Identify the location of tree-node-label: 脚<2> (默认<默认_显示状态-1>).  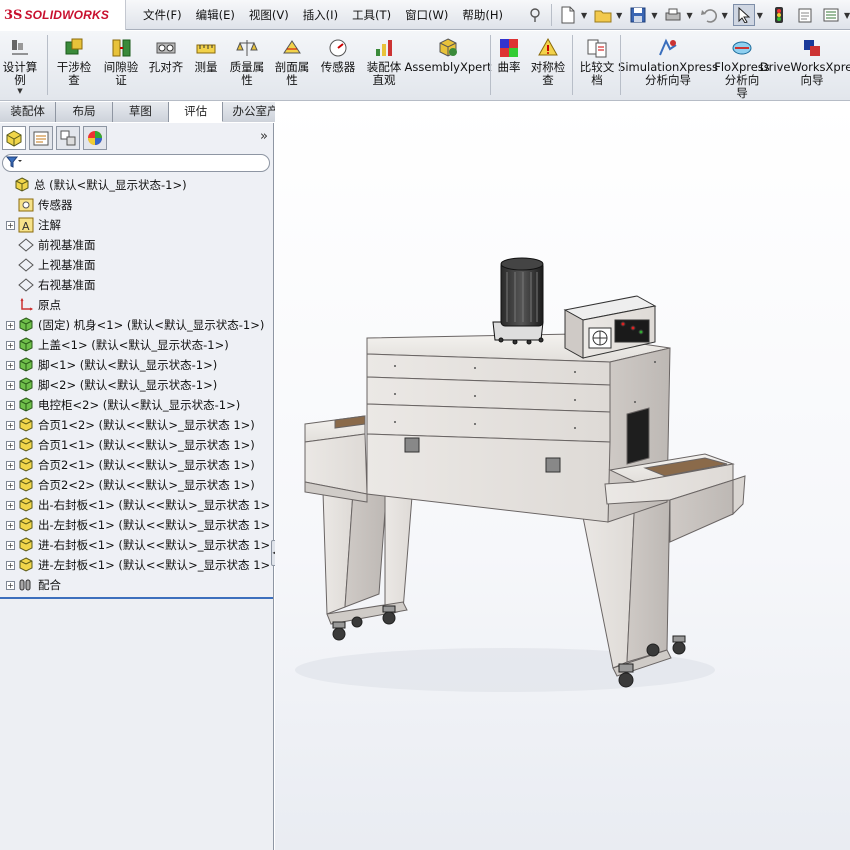
(128, 385).